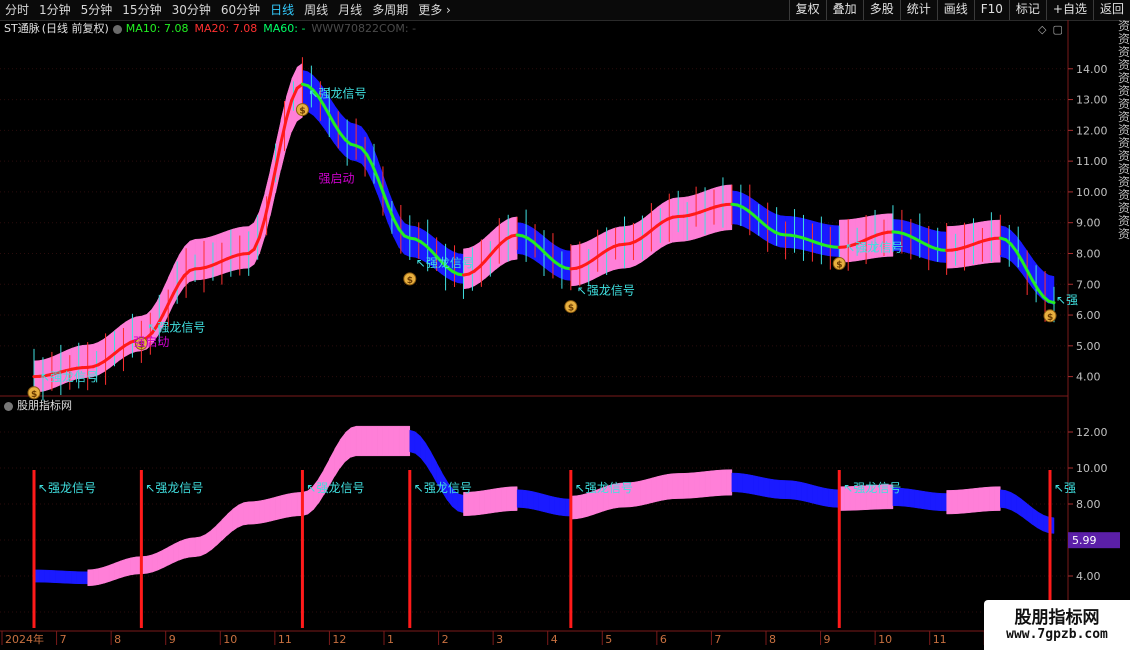 The width and height of the screenshot is (1130, 650). I want to click on date-label-12: 6, so click(663, 639).